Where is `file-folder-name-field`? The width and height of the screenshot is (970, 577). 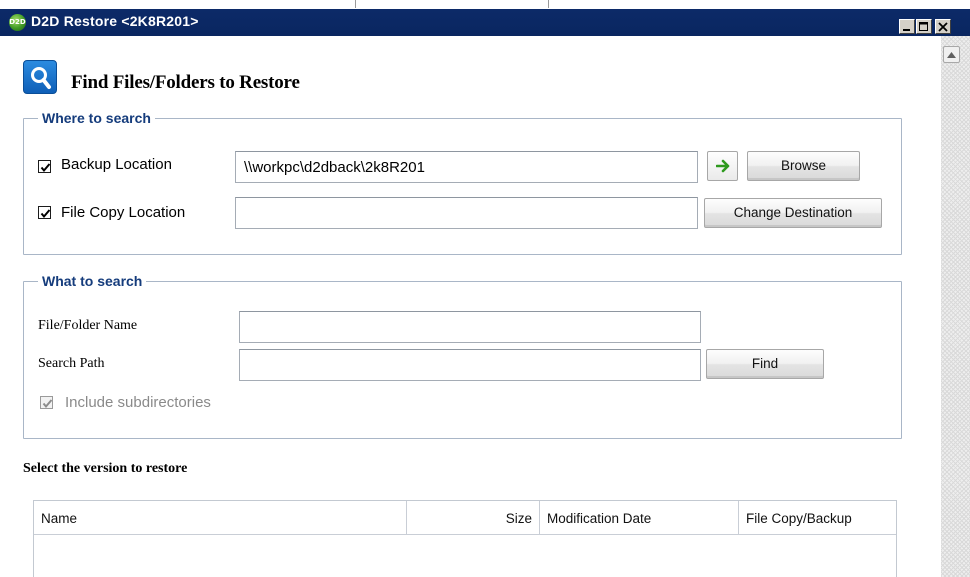
file-folder-name-field is located at coordinates (470, 327).